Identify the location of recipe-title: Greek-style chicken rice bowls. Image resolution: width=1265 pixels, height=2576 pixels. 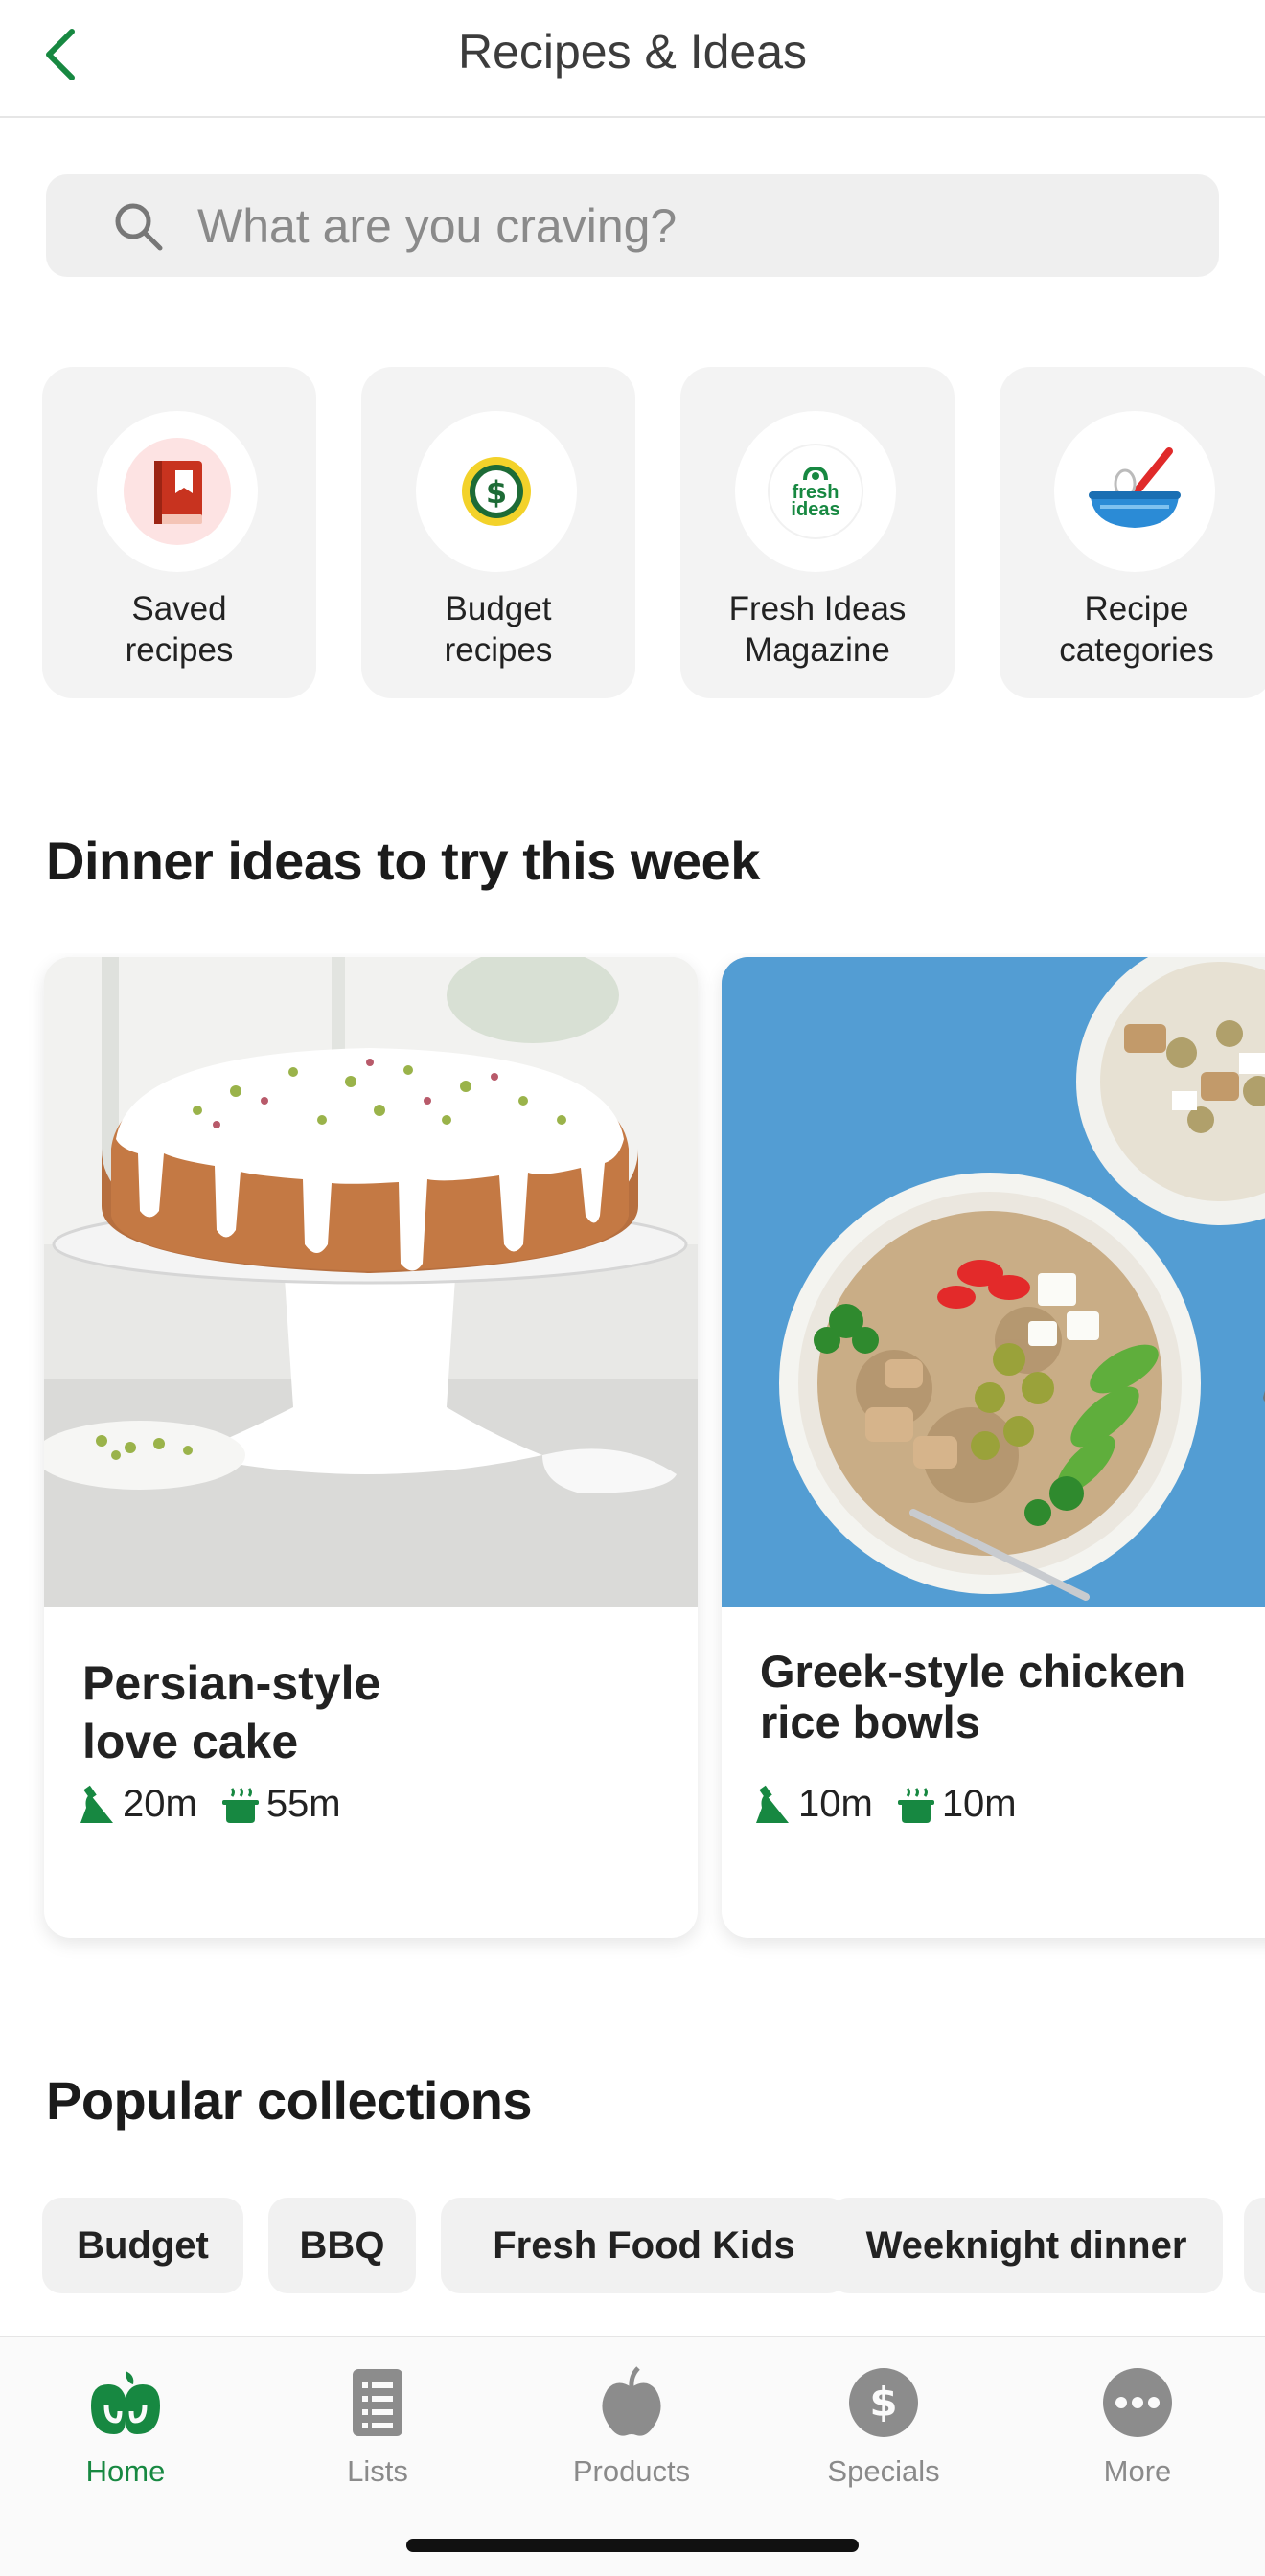
(973, 1696).